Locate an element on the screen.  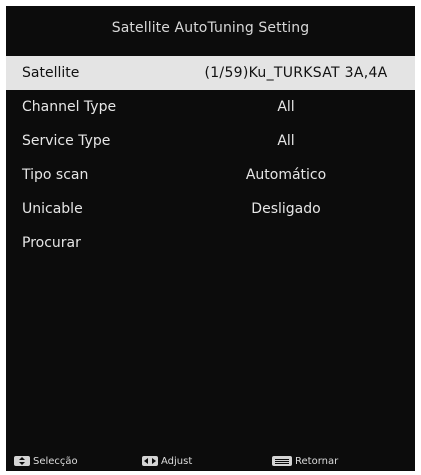
menu-item-label: Tipo scan is located at coordinates (55, 175).